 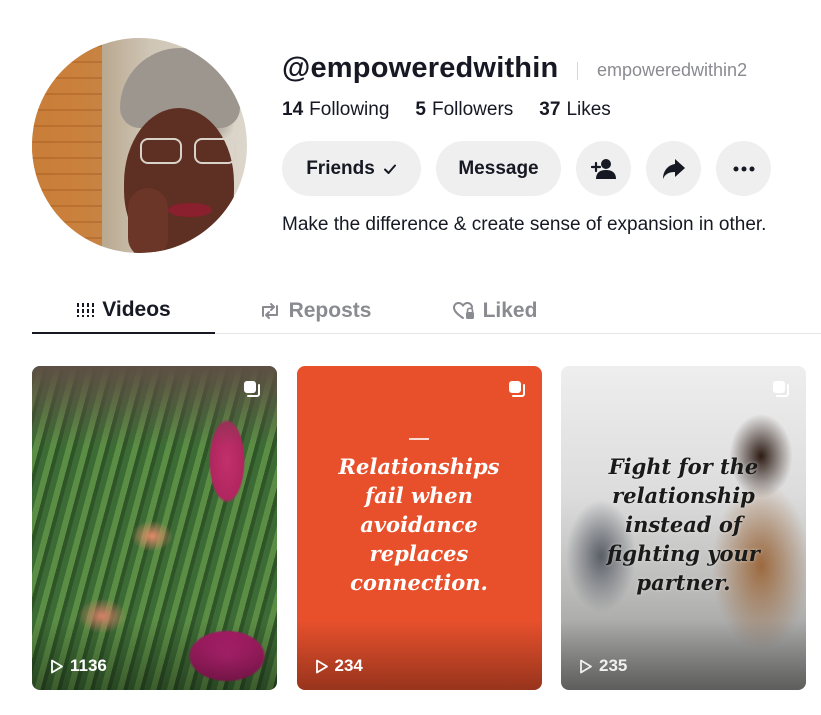 I want to click on name-separator, so click(x=577, y=71).